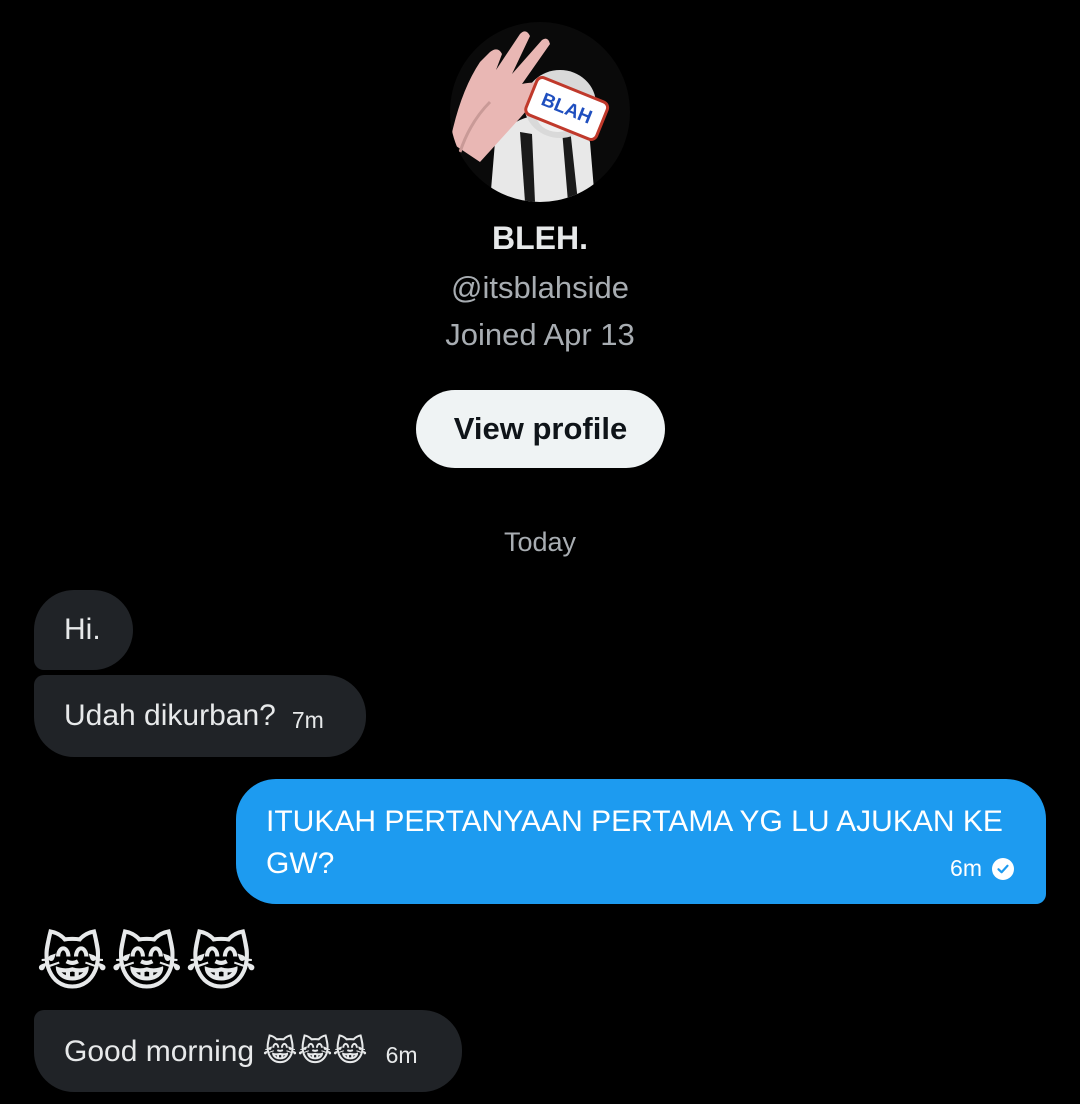  I want to click on message-text: Good morning 😹😹😹, so click(216, 1051).